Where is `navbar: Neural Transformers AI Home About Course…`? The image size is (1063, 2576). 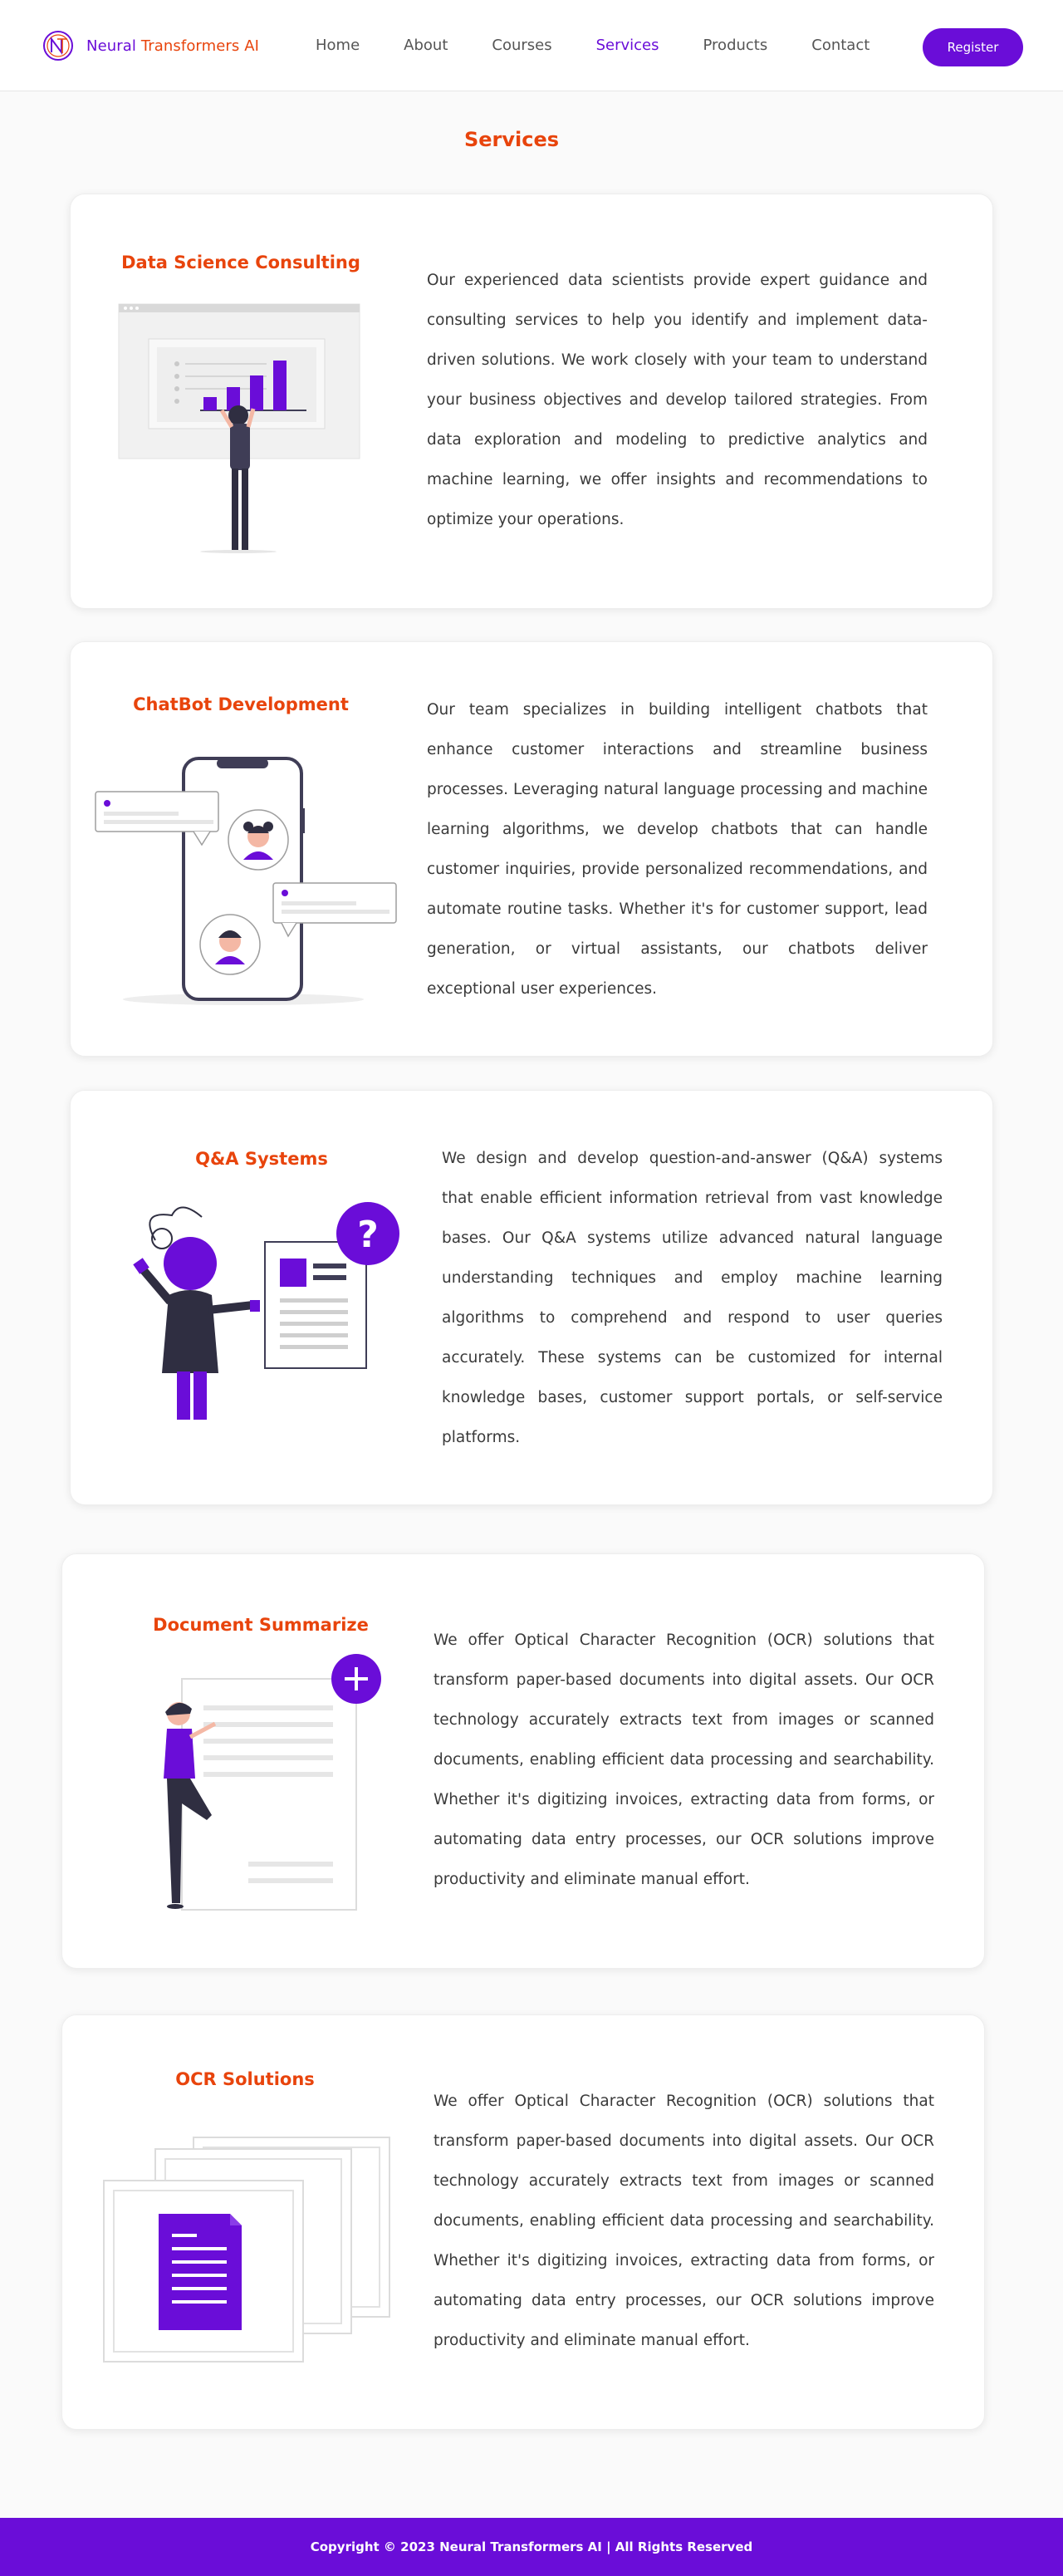
navbar: Neural Transformers AI Home About Course… is located at coordinates (531, 45).